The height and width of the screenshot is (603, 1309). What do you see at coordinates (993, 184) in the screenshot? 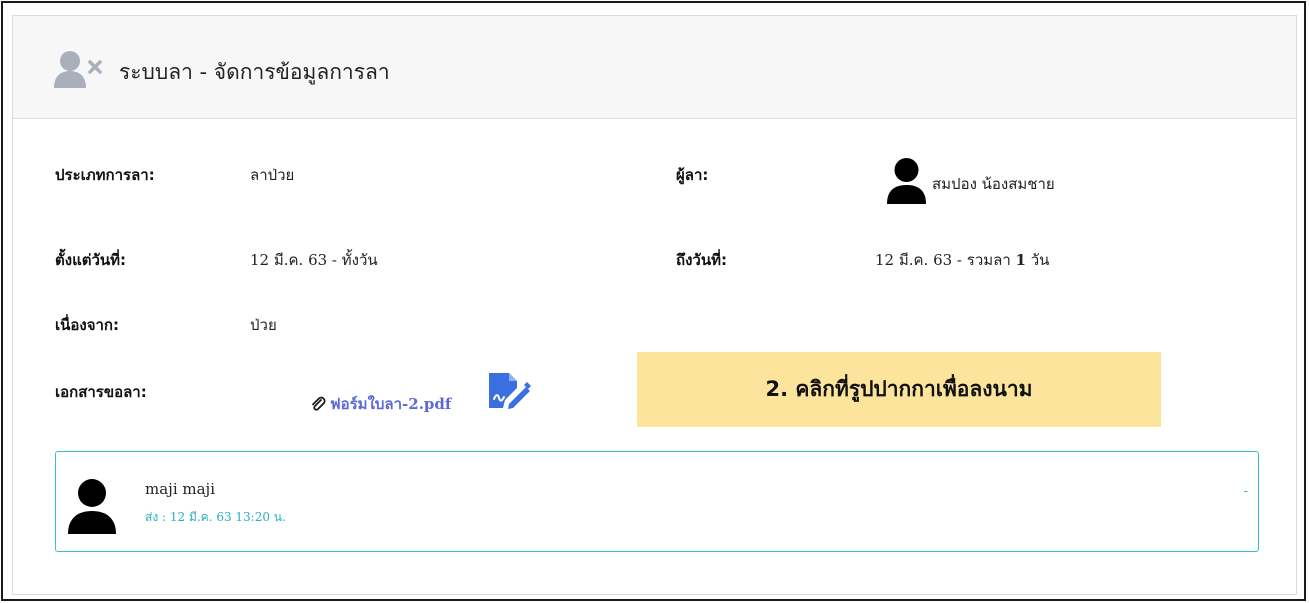
I see `requester-value: สมปอง น้องสมชาย` at bounding box center [993, 184].